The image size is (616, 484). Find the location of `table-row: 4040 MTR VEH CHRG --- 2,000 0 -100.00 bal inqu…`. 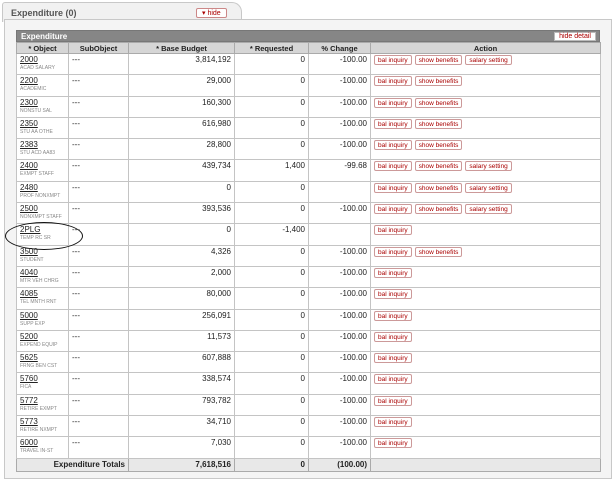

table-row: 4040 MTR VEH CHRG --- 2,000 0 -100.00 bal inqu… is located at coordinates (308, 277).